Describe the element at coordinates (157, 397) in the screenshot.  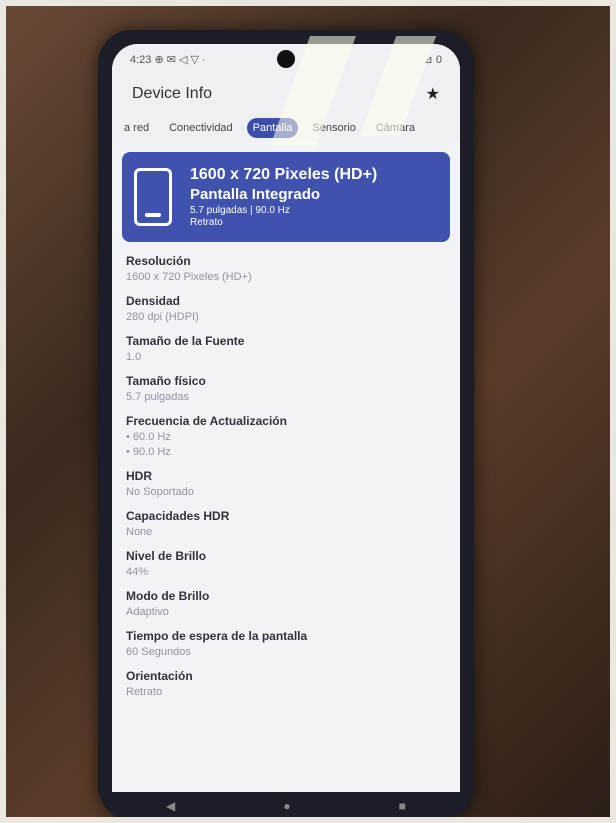
I see `item-value: 5.7 pulgadas` at that location.